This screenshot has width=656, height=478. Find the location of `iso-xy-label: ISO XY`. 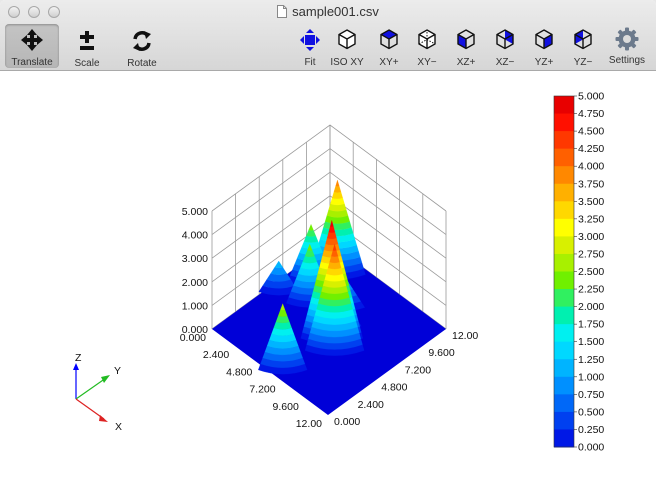

iso-xy-label: ISO XY is located at coordinates (347, 62).